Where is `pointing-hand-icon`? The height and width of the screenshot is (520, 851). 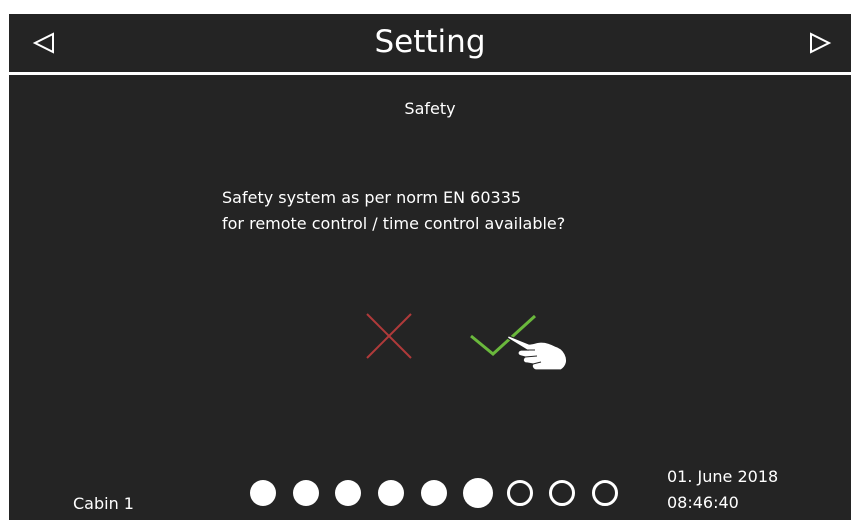 pointing-hand-icon is located at coordinates (537, 353).